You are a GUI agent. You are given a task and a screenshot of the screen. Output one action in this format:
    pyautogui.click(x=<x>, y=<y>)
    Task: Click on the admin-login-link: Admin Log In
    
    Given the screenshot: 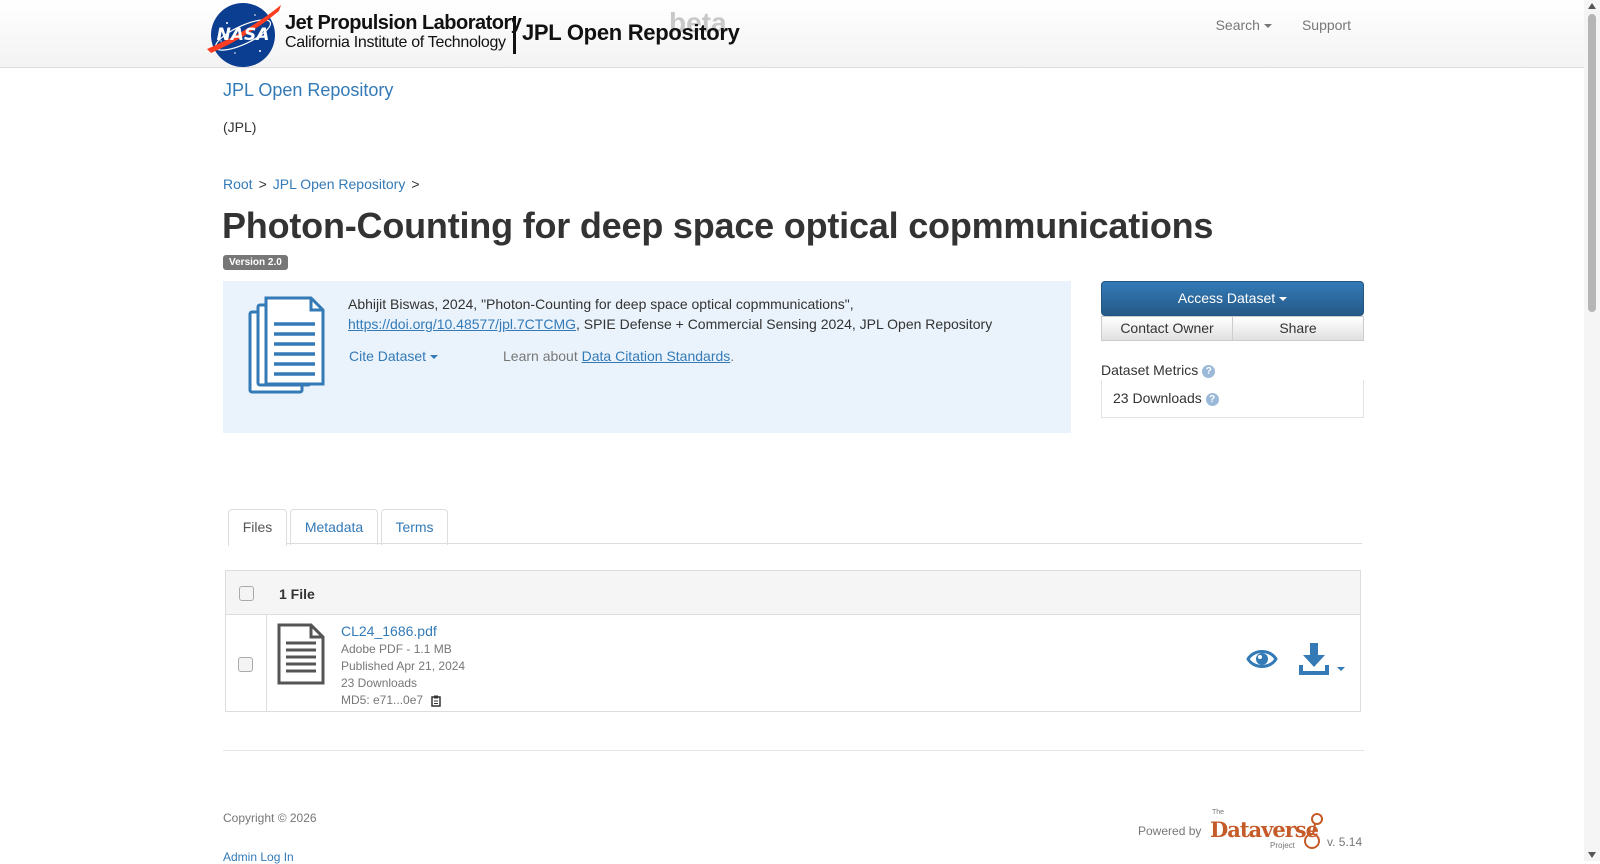 What is the action you would take?
    pyautogui.click(x=258, y=857)
    